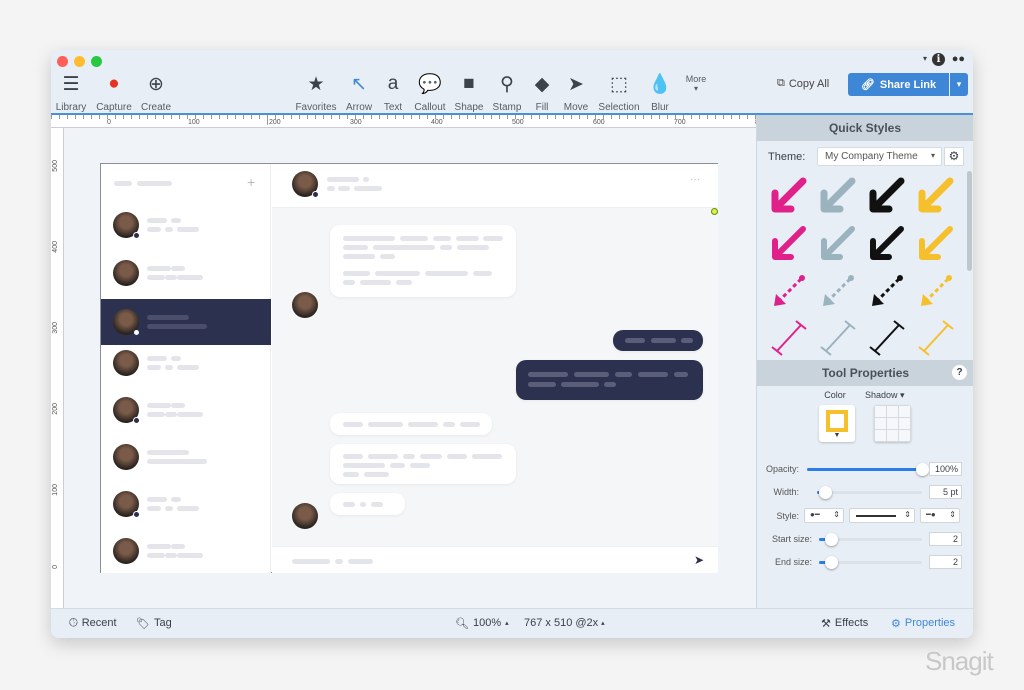  What do you see at coordinates (714, 211) in the screenshot?
I see `resize-handle` at bounding box center [714, 211].